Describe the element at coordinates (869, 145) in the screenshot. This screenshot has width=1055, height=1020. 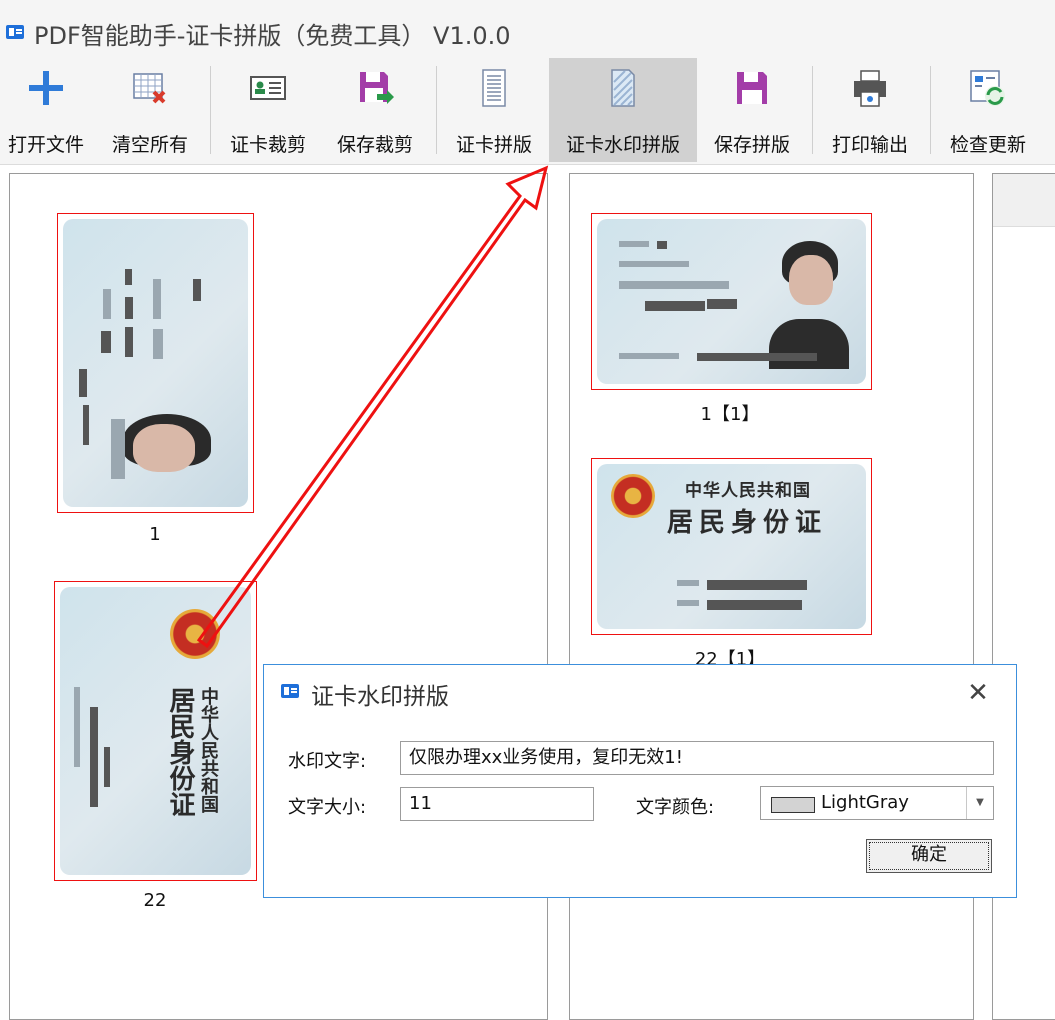
I see `print-output-label: 打印输出` at that location.